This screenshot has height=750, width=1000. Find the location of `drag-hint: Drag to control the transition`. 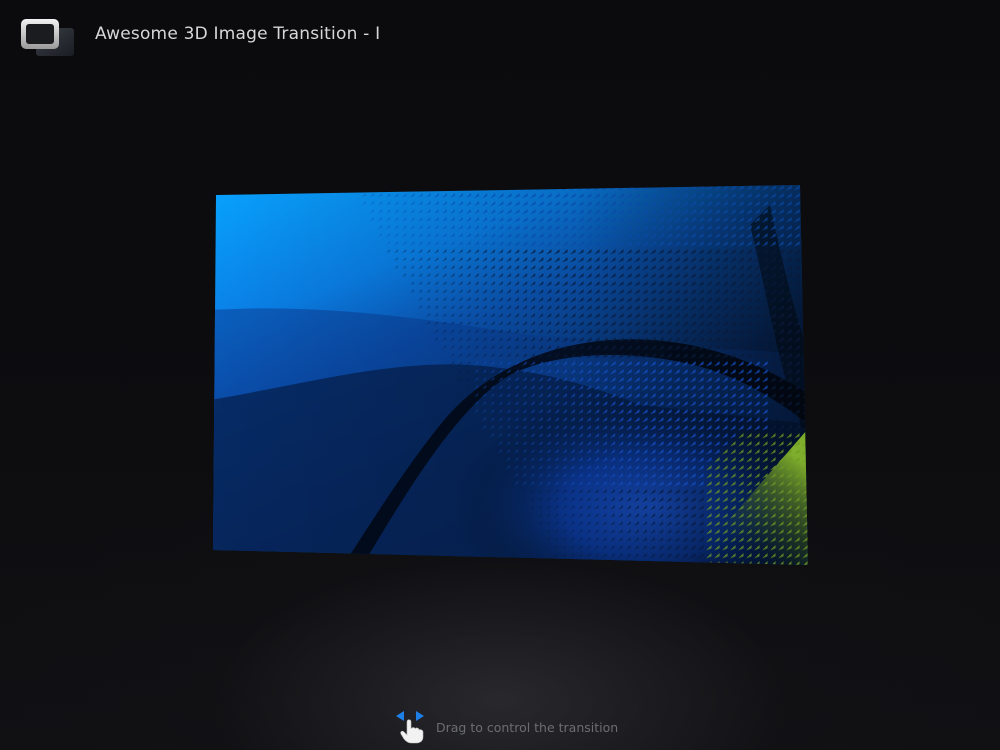

drag-hint: Drag to control the transition is located at coordinates (522, 727).